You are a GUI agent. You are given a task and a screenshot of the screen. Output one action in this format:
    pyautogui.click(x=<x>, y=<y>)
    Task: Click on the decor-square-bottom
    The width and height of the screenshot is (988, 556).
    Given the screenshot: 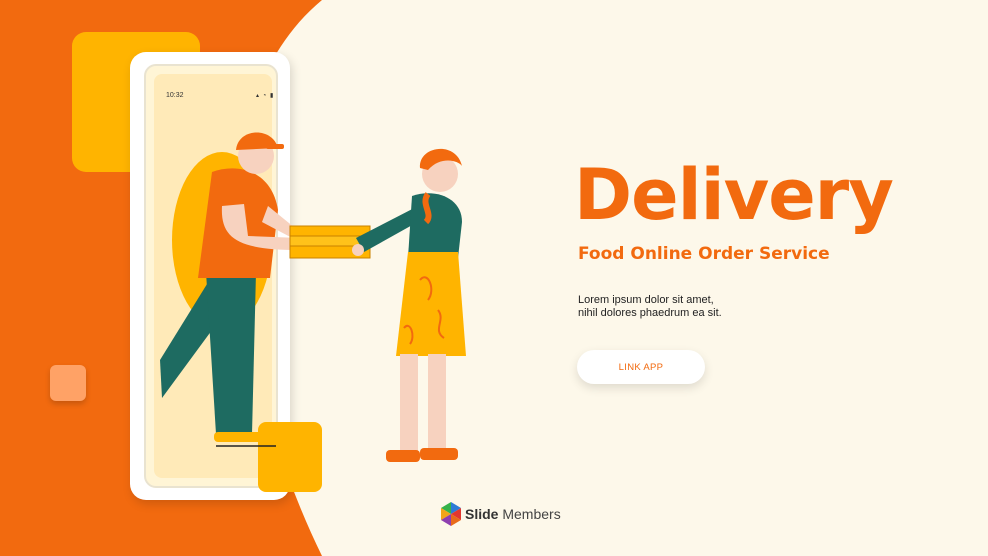 What is the action you would take?
    pyautogui.click(x=290, y=457)
    